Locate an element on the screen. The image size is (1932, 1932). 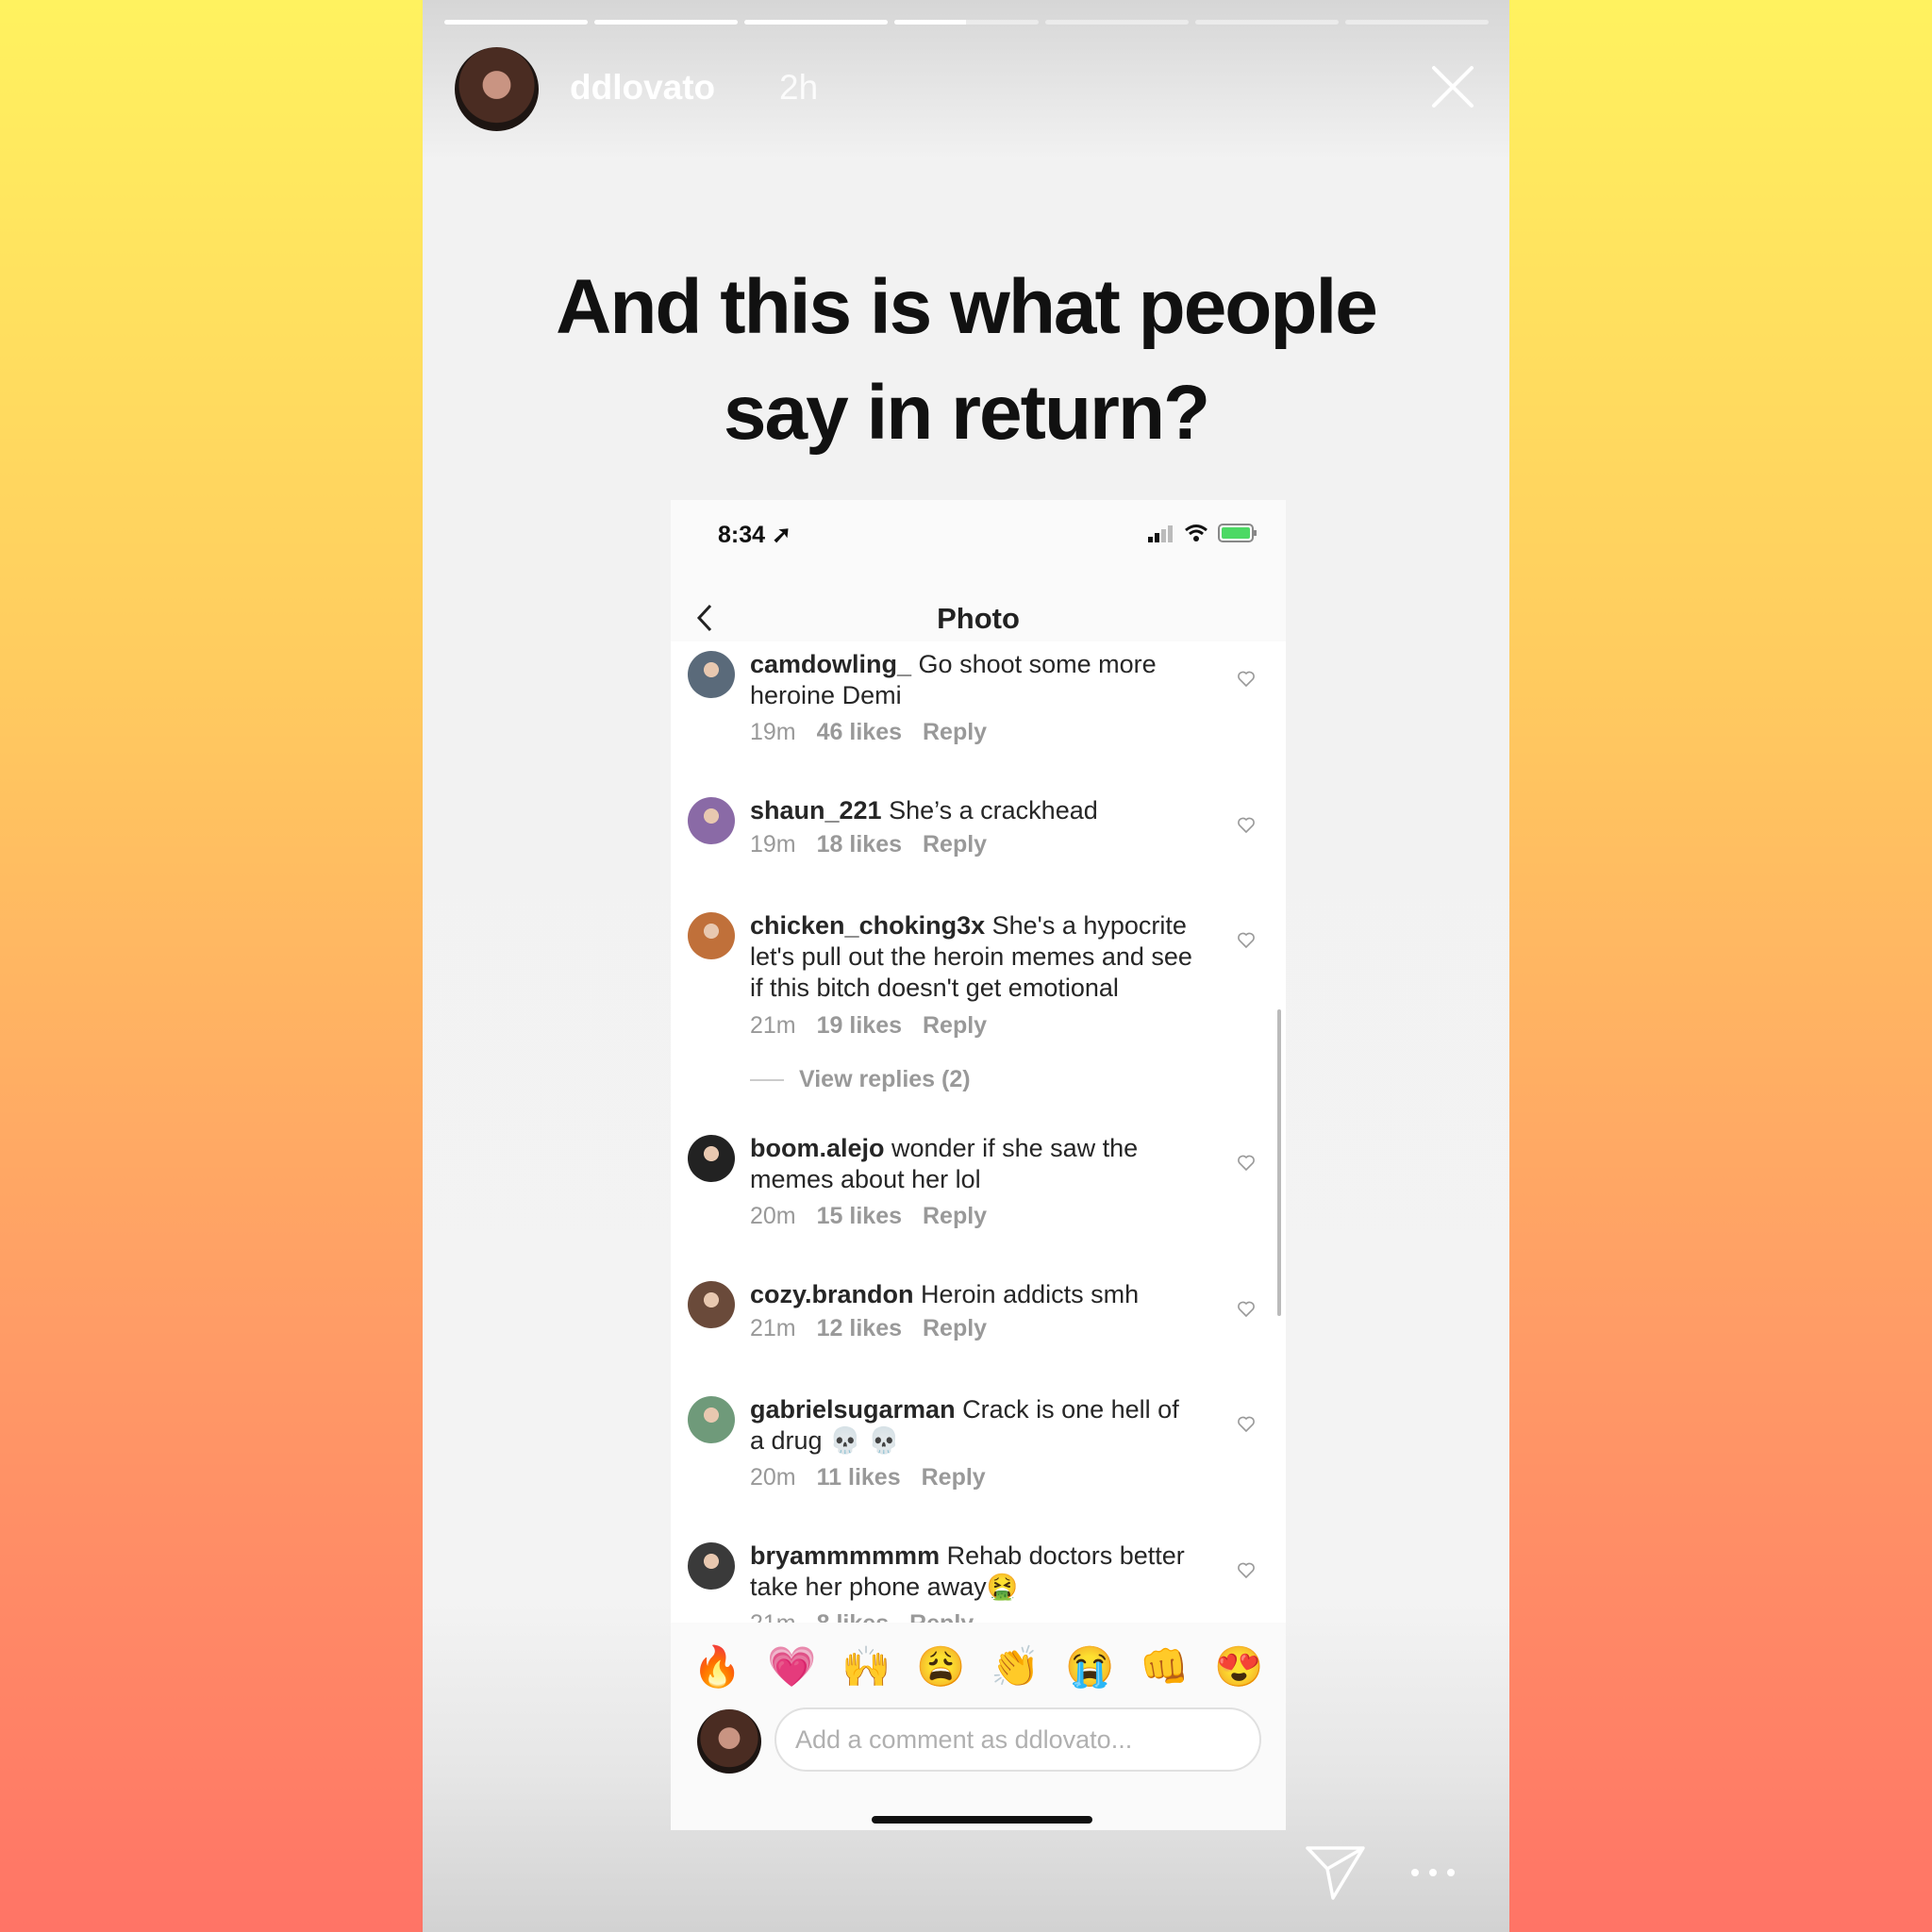
comment-body: She’s a crackhead is located at coordinates (994, 810).